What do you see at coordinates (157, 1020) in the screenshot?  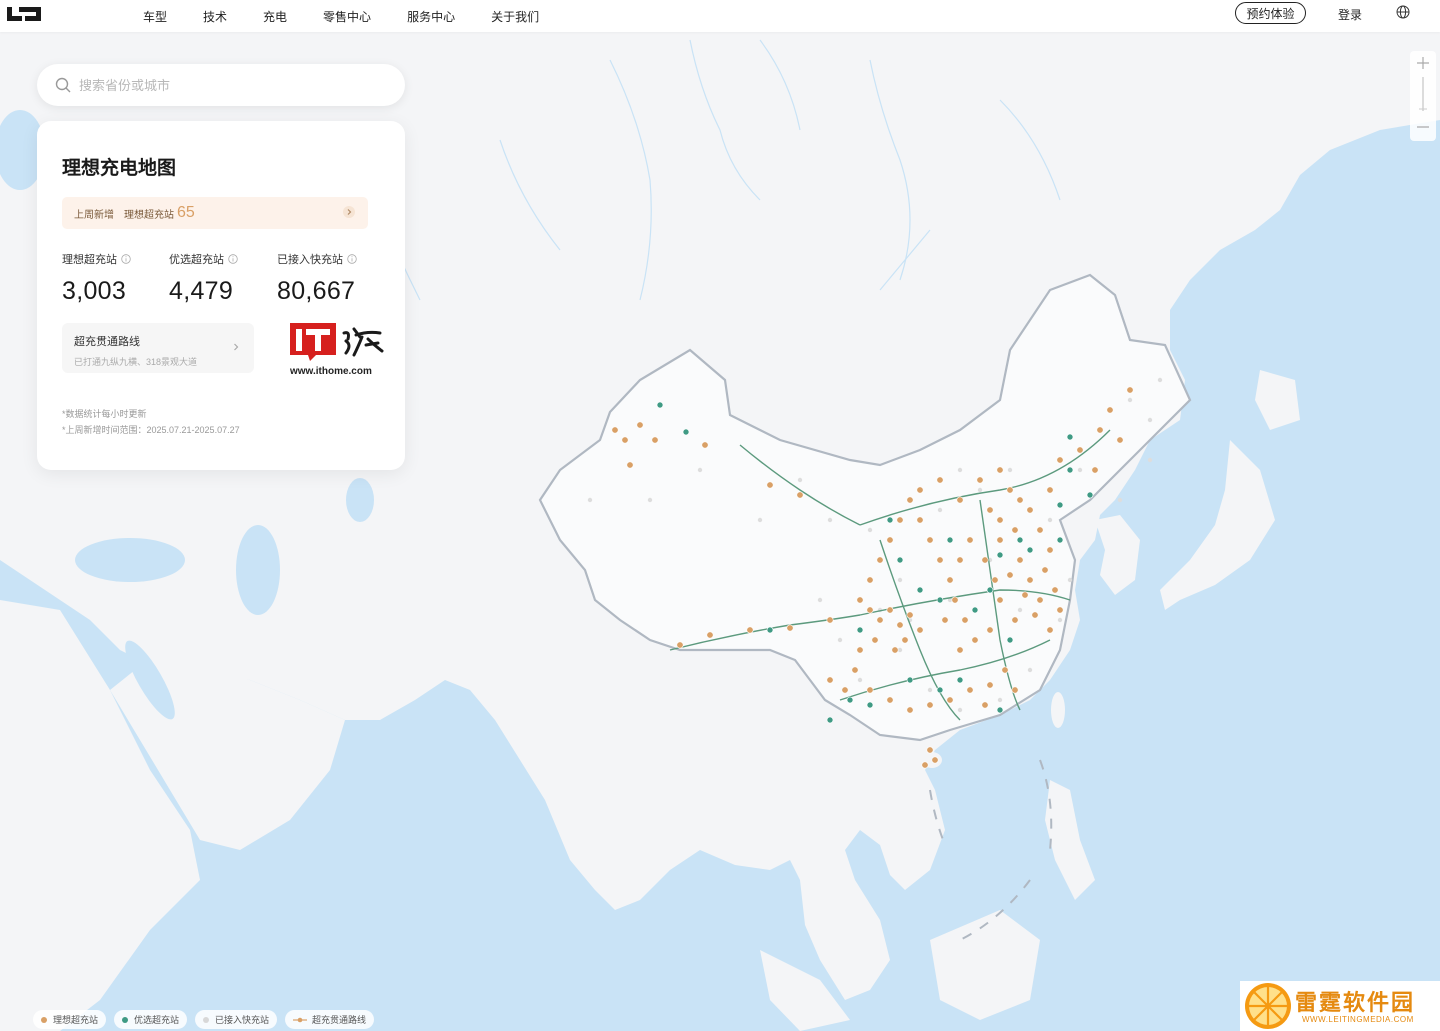 I see `legend-label: 优选超充站` at bounding box center [157, 1020].